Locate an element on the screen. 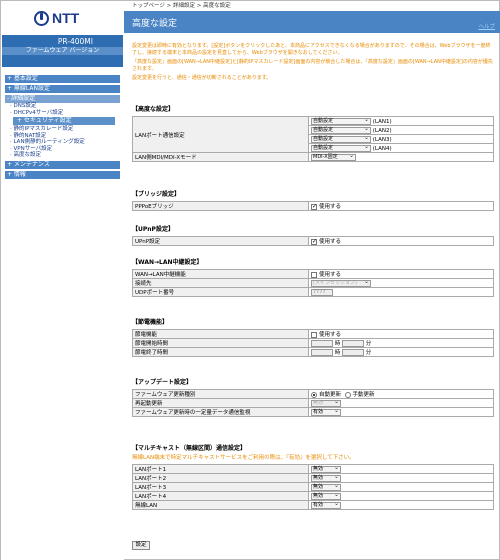  mdi-select: MDI-X固定 is located at coordinates (333, 157).